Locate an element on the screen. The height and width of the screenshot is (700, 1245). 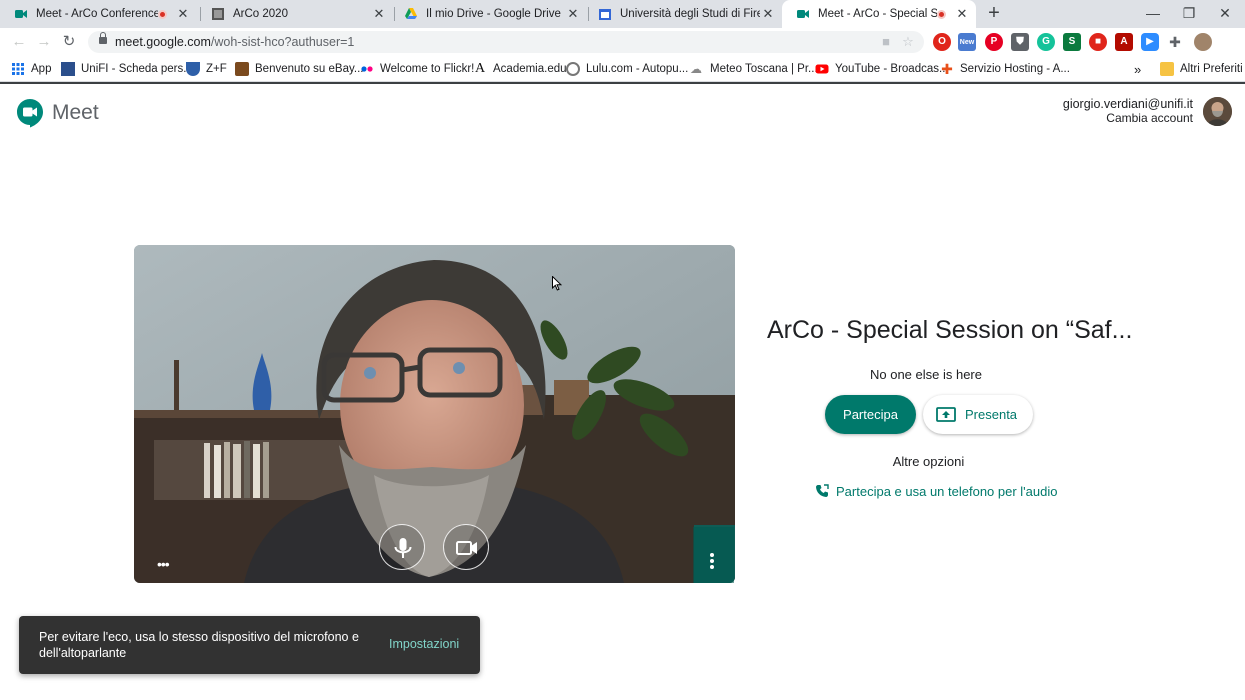
bookmark-item: A Academia.edu is located at coordinates (520, 69).